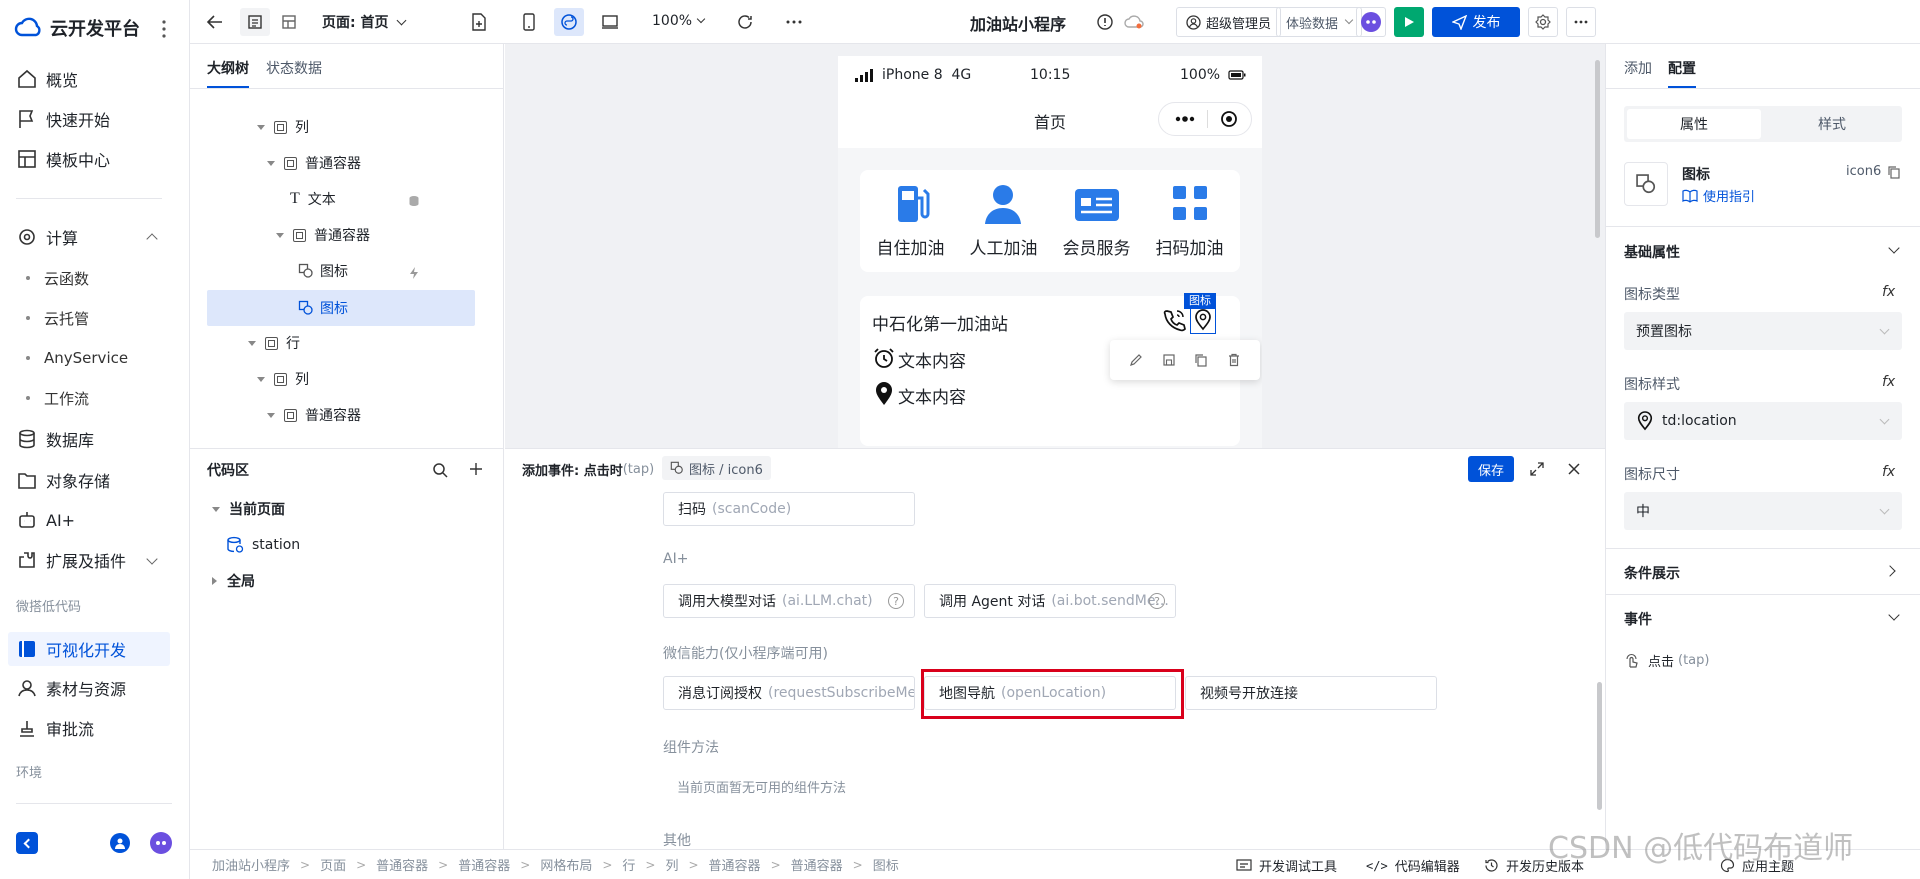 Image resolution: width=1920 pixels, height=879 pixels. Describe the element at coordinates (63, 159) in the screenshot. I see `nav-templates: 模板中心` at that location.